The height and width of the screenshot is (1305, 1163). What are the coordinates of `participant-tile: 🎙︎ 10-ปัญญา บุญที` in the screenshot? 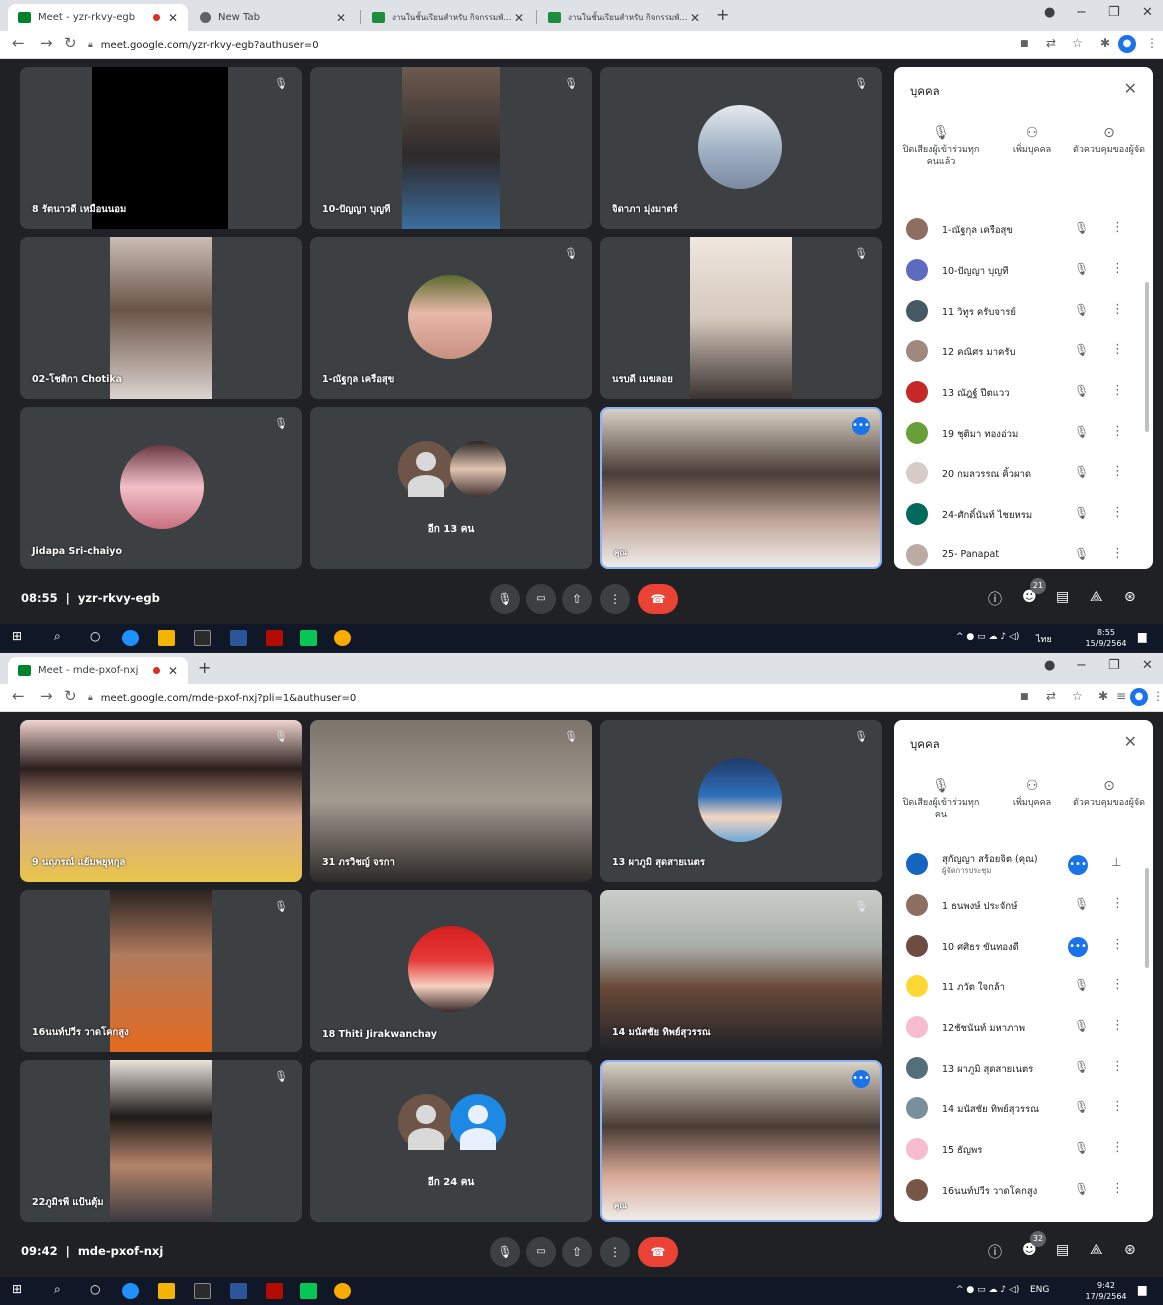 It's located at (451, 148).